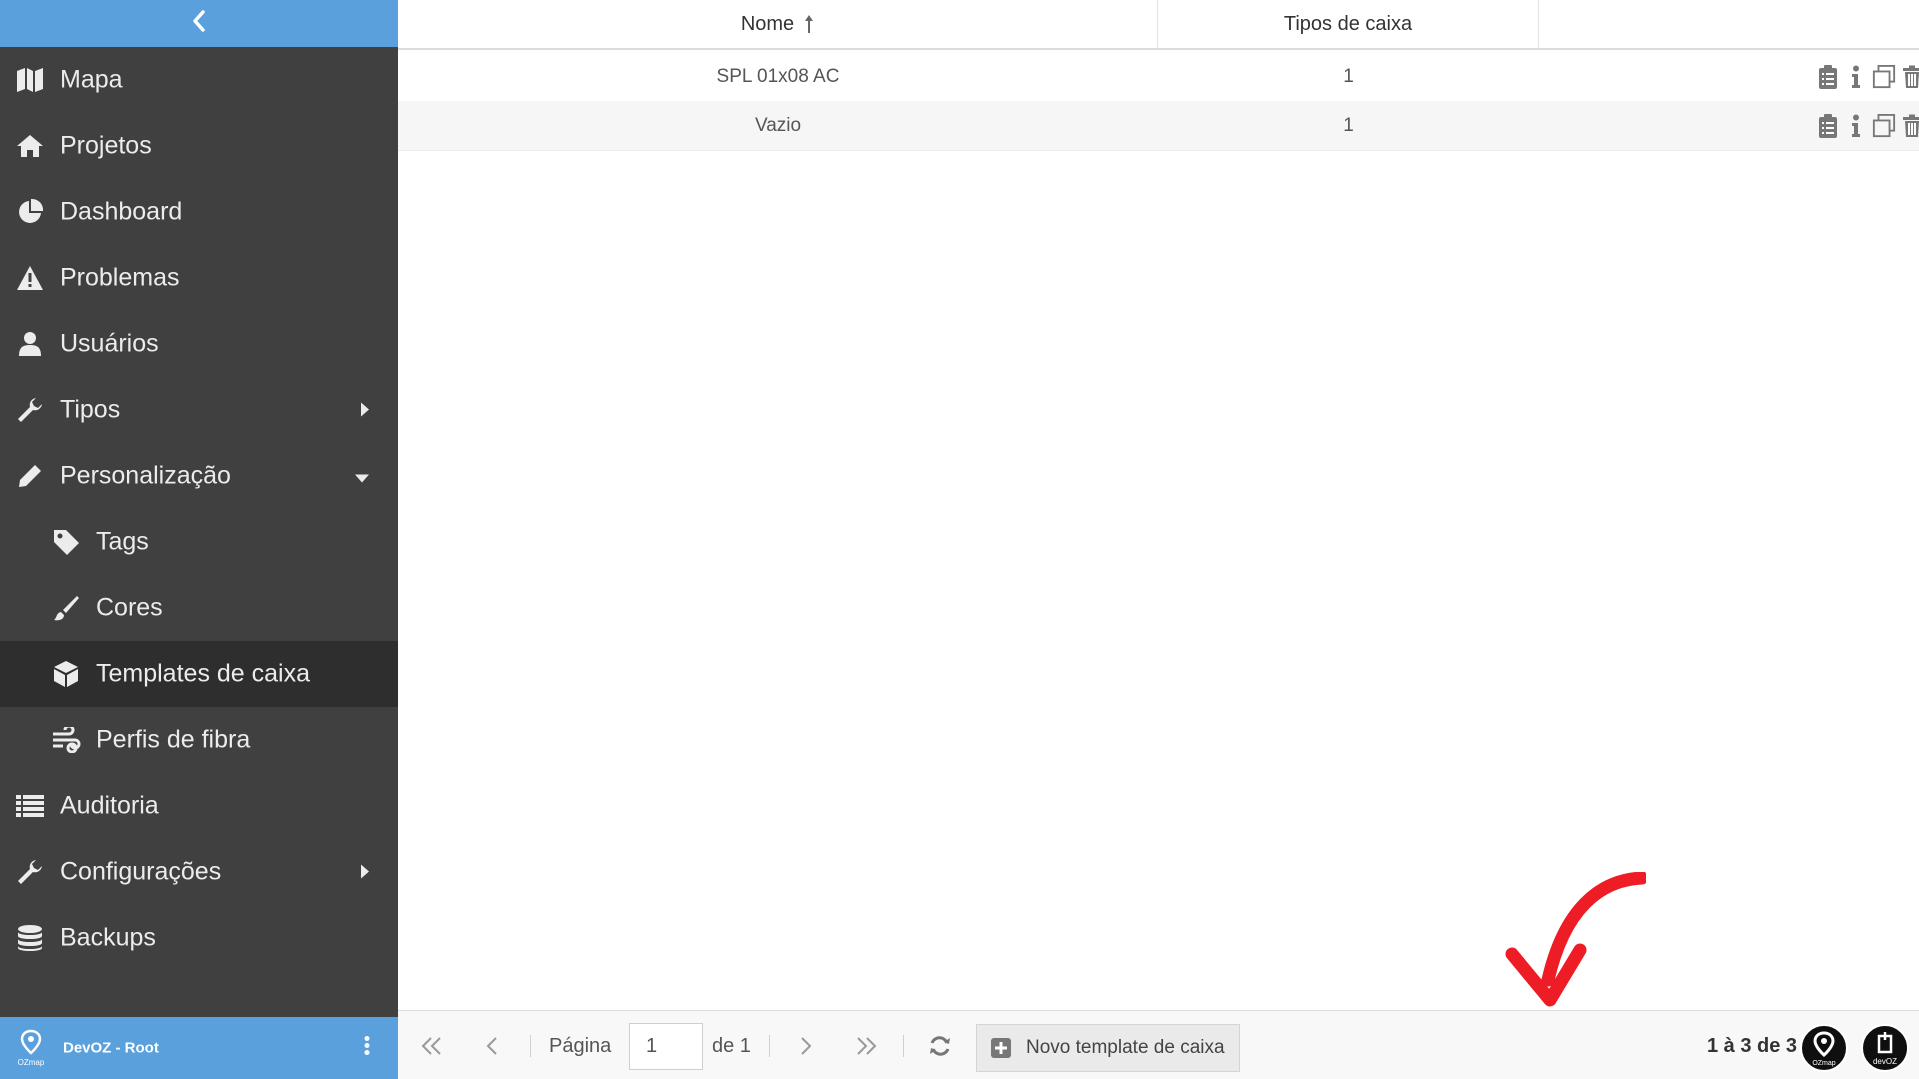 This screenshot has width=1919, height=1079. I want to click on devoz-badge: devOZ, so click(1885, 1048).